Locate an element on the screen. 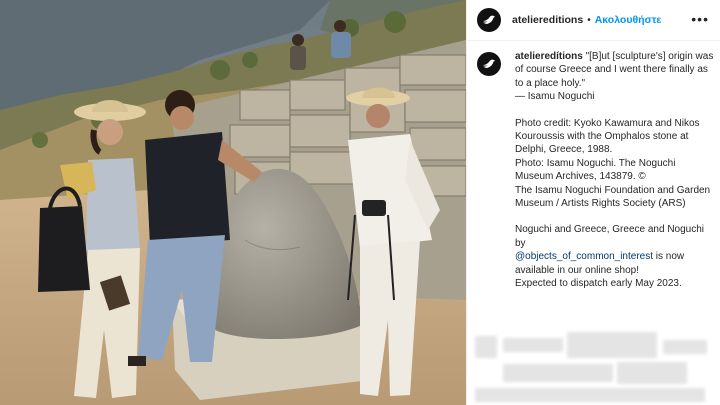  caption-avatar is located at coordinates (489, 64).